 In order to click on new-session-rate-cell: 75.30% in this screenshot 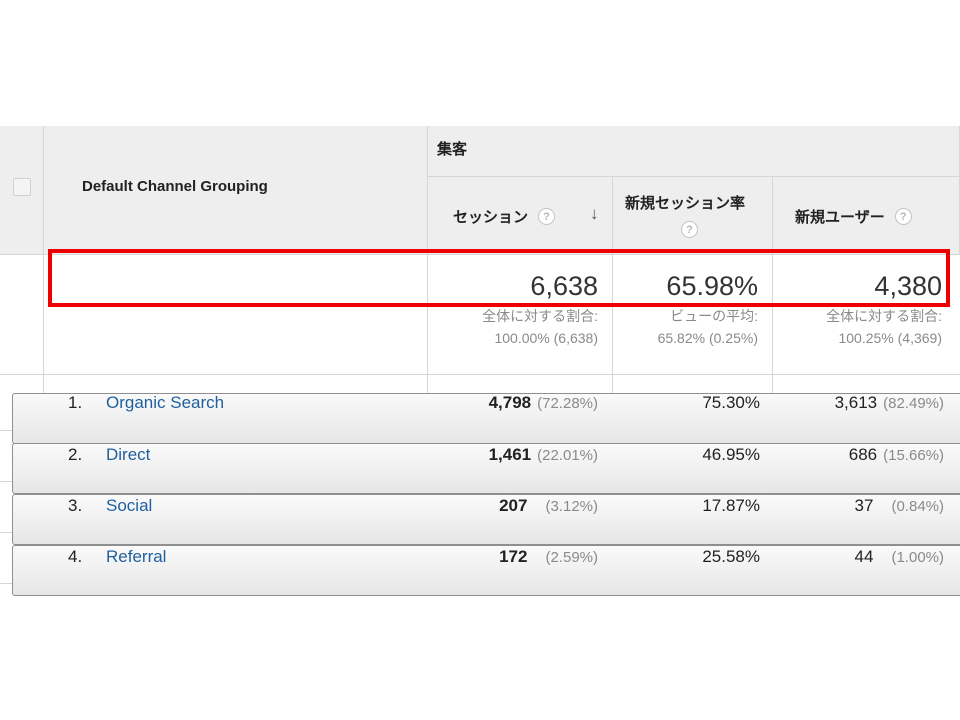, I will do `click(731, 402)`.